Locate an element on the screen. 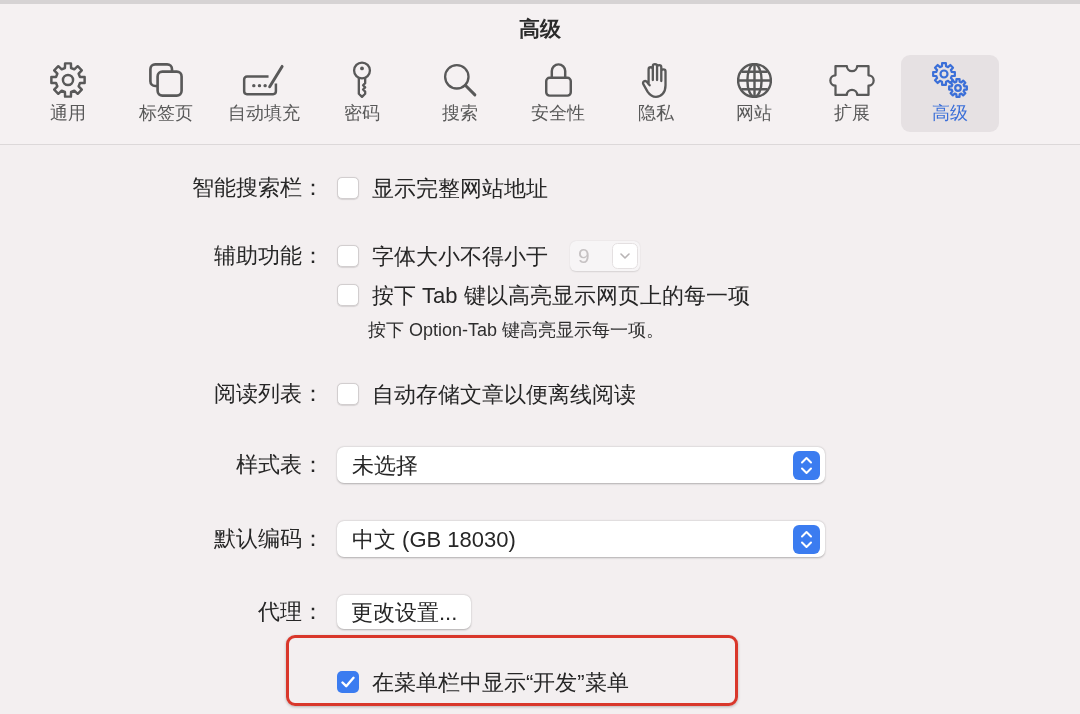  tabs-icon is located at coordinates (166, 80).